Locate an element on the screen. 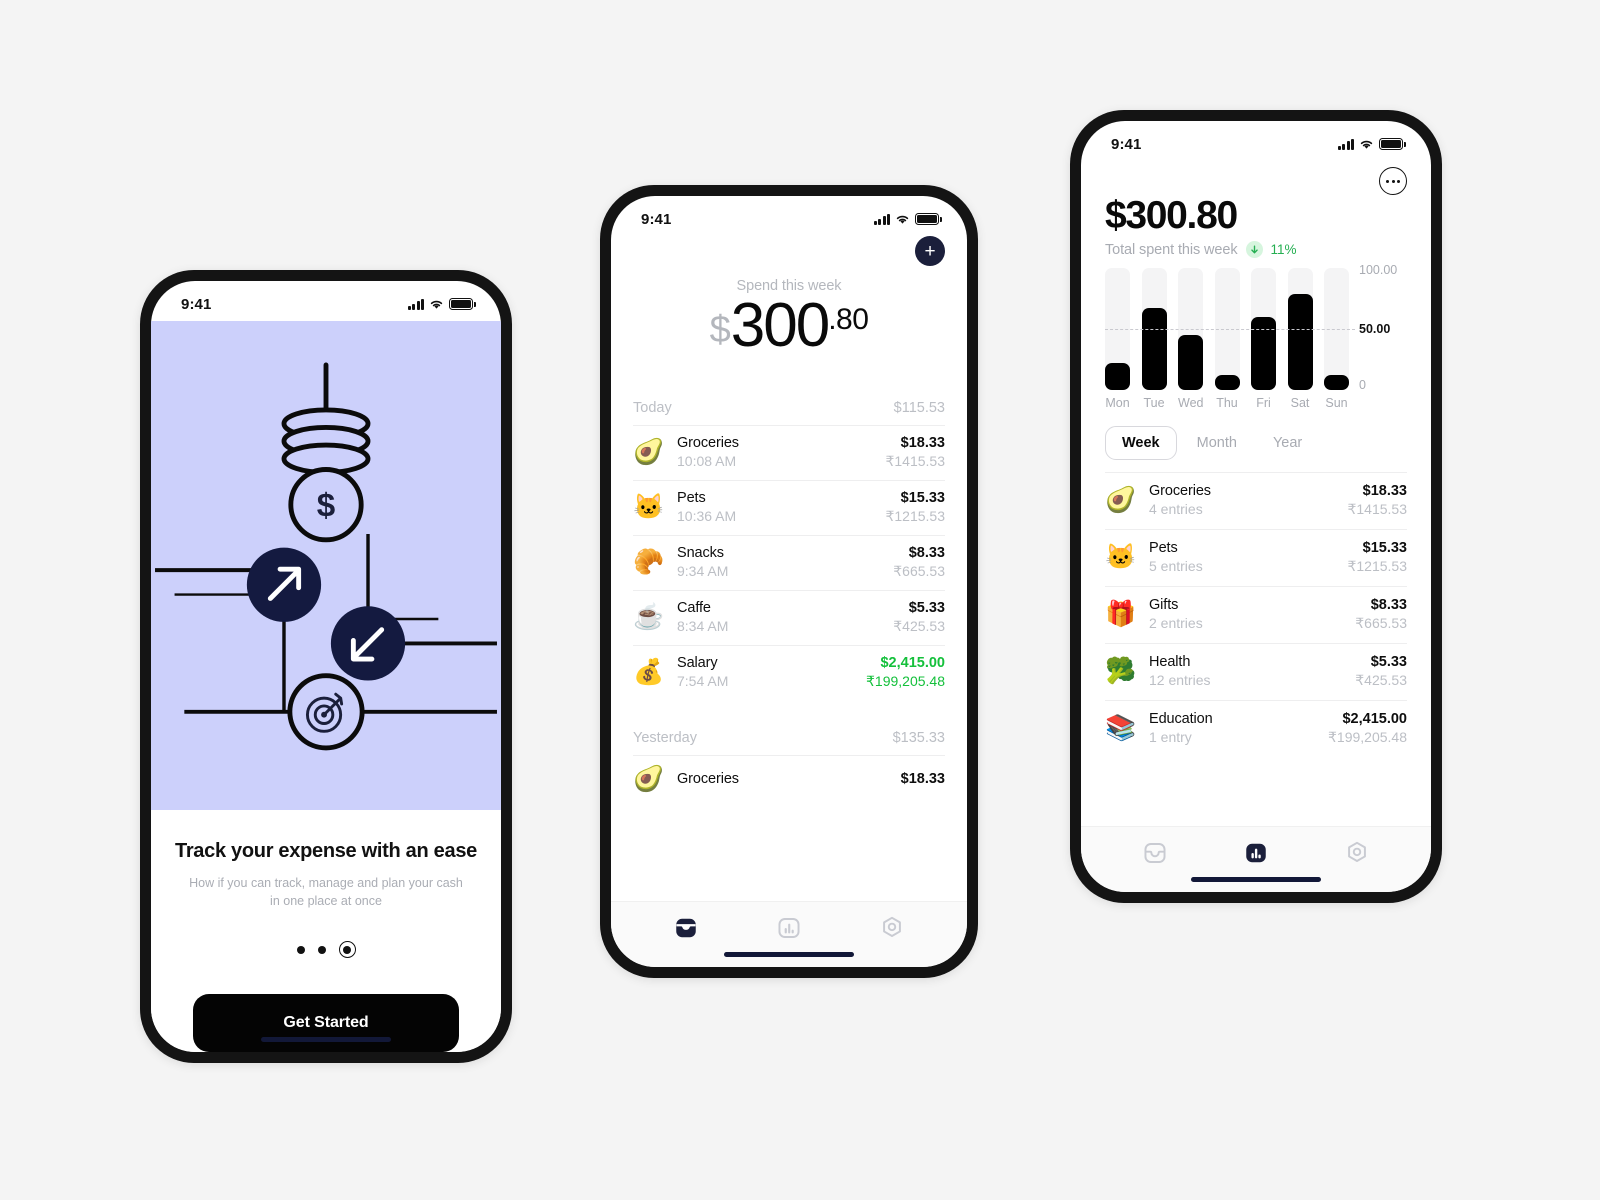  transaction-time: 10:36 AM is located at coordinates (707, 515).